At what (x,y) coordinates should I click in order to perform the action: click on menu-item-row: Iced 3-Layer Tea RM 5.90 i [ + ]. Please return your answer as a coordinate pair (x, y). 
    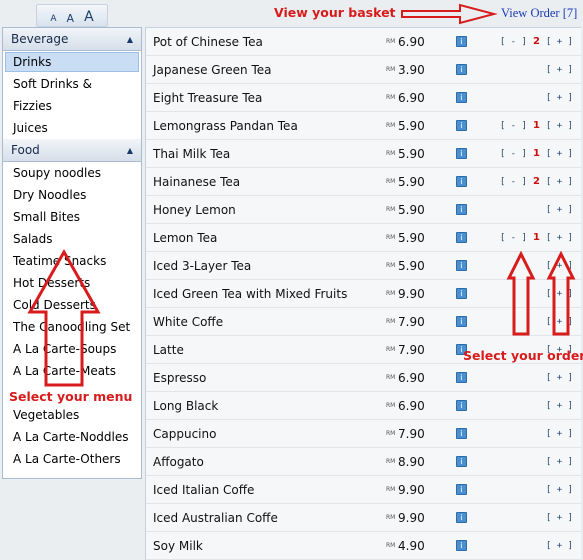
    Looking at the image, I should click on (363, 266).